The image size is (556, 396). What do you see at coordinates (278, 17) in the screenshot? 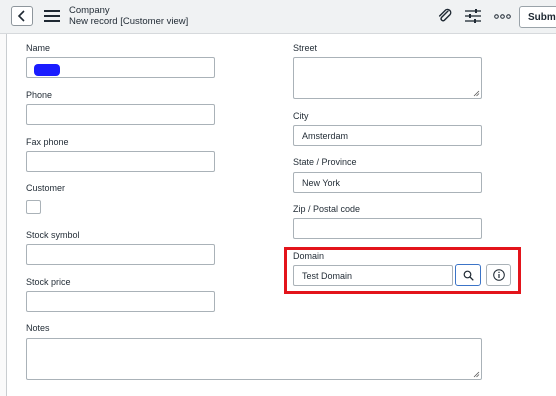
I see `form-header: Company New record [Customer view] Submi` at bounding box center [278, 17].